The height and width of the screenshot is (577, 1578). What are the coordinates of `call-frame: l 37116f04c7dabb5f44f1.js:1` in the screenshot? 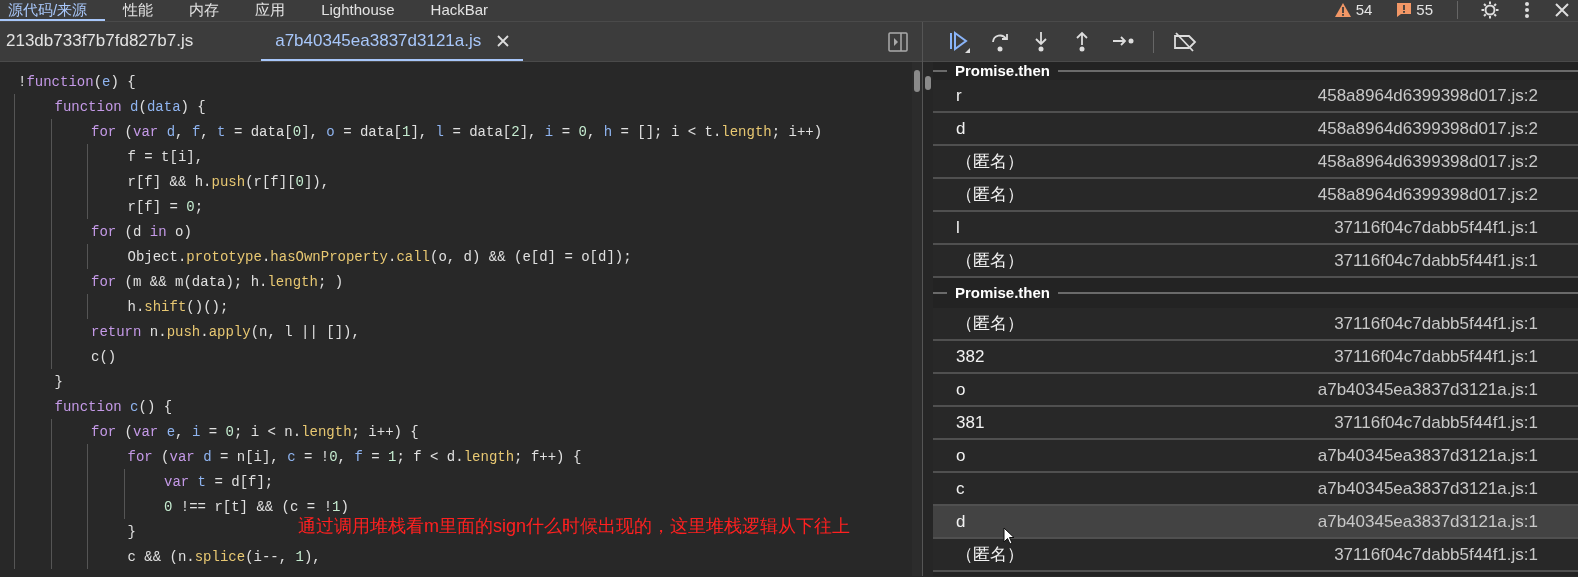 It's located at (1255, 228).